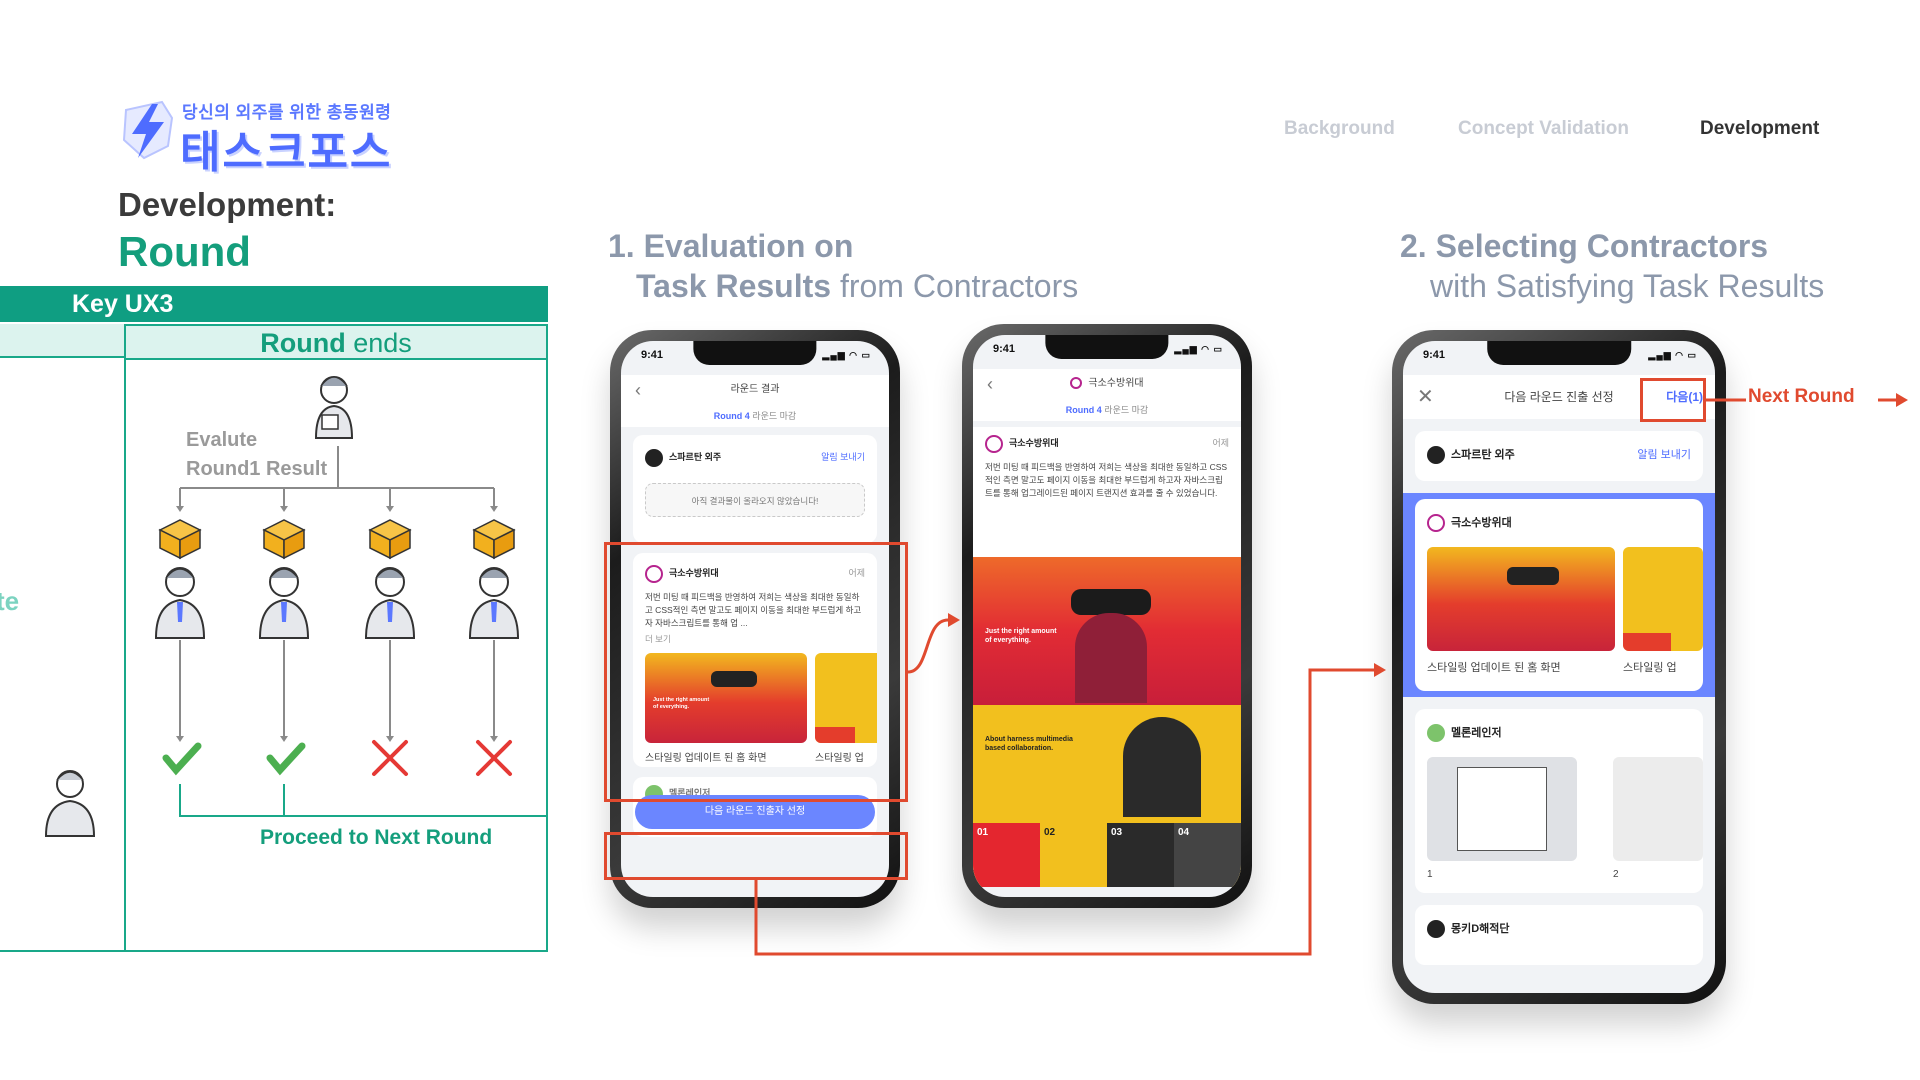  Describe the element at coordinates (1801, 396) in the screenshot. I see `next-round-label: Next Round` at that location.